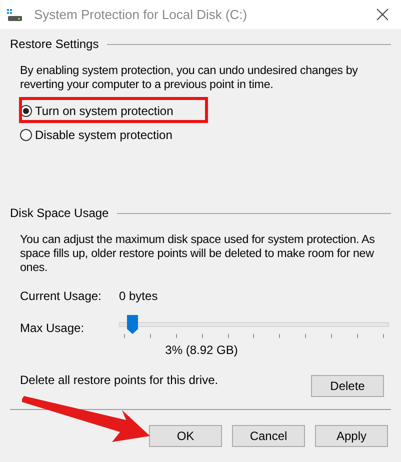 The image size is (401, 462). What do you see at coordinates (189, 78) in the screenshot?
I see `description-text: By enabling system protection, you can undo undesired changes by reverting your computer to a previous point in time.` at bounding box center [189, 78].